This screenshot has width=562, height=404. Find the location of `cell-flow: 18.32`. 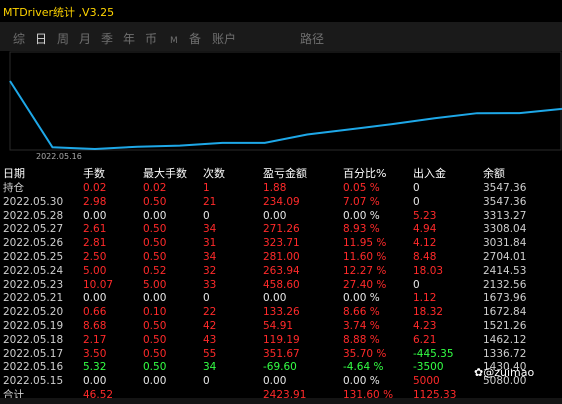

cell-flow: 18.32 is located at coordinates (428, 312).